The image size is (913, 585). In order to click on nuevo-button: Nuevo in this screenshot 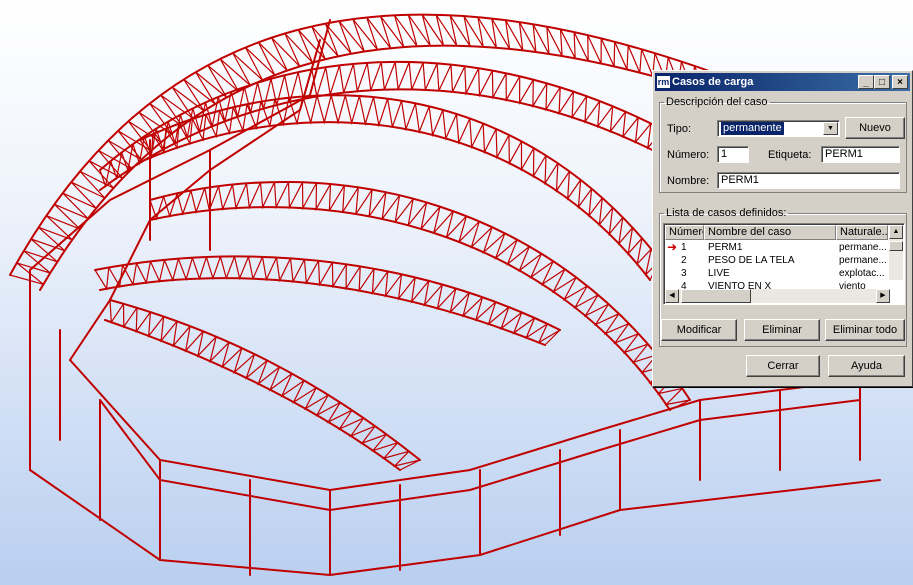, I will do `click(875, 128)`.